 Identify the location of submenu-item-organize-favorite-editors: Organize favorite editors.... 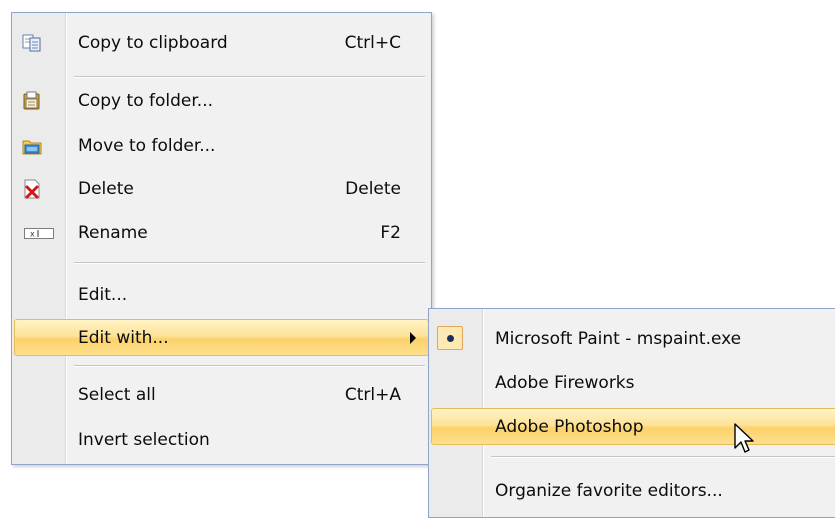
(633, 491).